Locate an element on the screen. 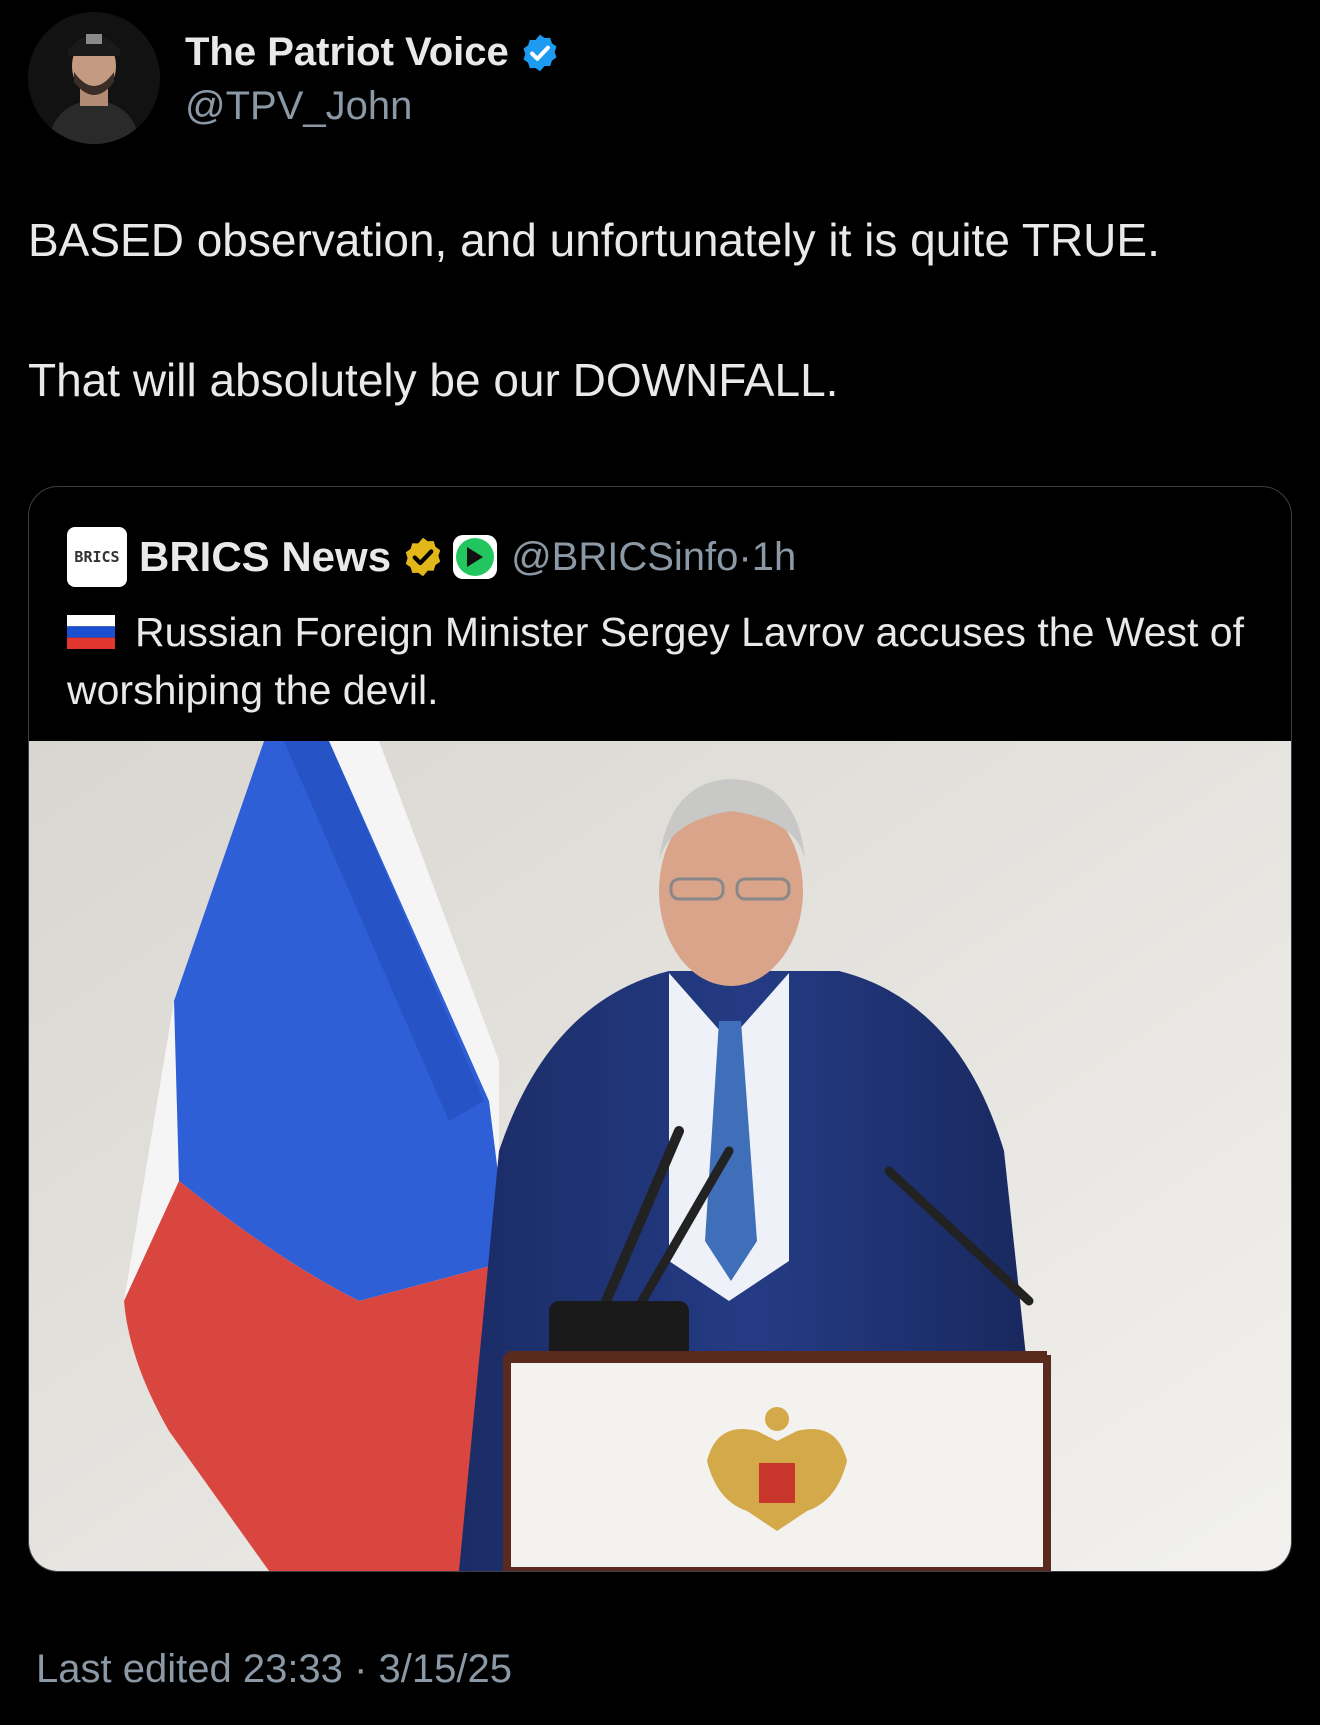 Image resolution: width=1320 pixels, height=1725 pixels. tweet-paragraph: That will absolutely be our DOWNFALL. is located at coordinates (433, 380).